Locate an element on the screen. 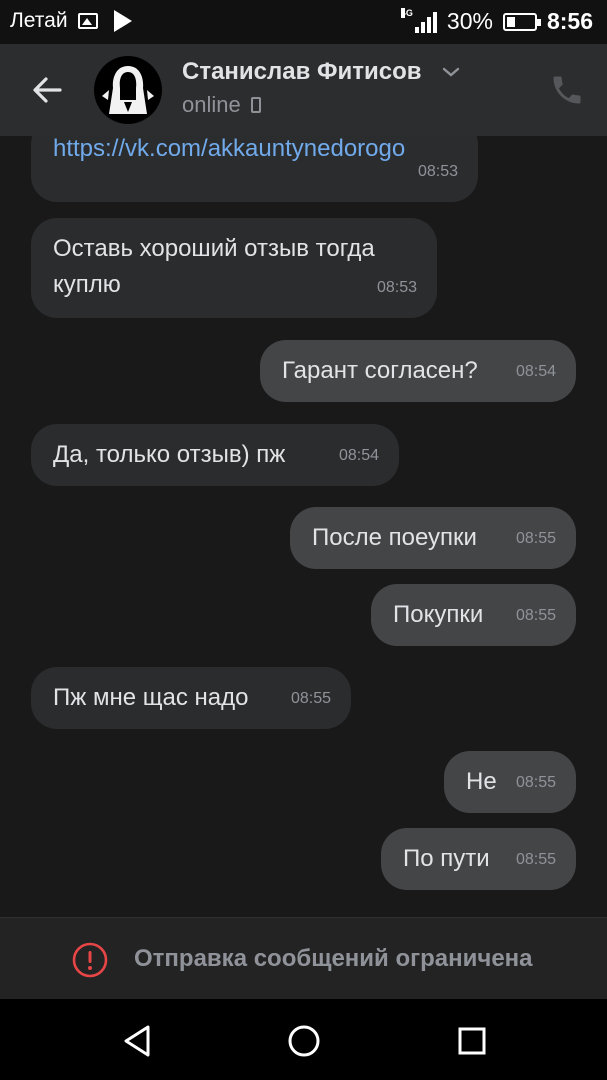 Image resolution: width=607 pixels, height=1080 pixels. message-text: По пути is located at coordinates (446, 858).